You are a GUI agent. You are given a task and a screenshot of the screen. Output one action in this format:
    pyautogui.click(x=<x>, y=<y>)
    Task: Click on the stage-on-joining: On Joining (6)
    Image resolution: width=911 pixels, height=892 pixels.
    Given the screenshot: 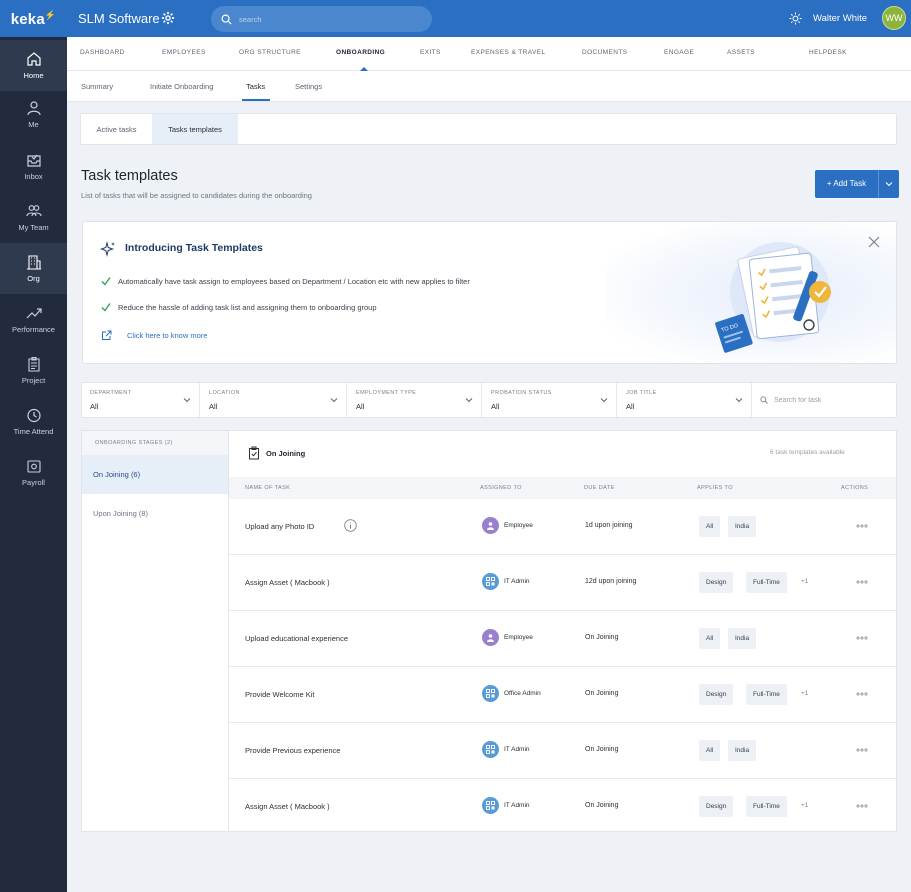 What is the action you would take?
    pyautogui.click(x=155, y=474)
    